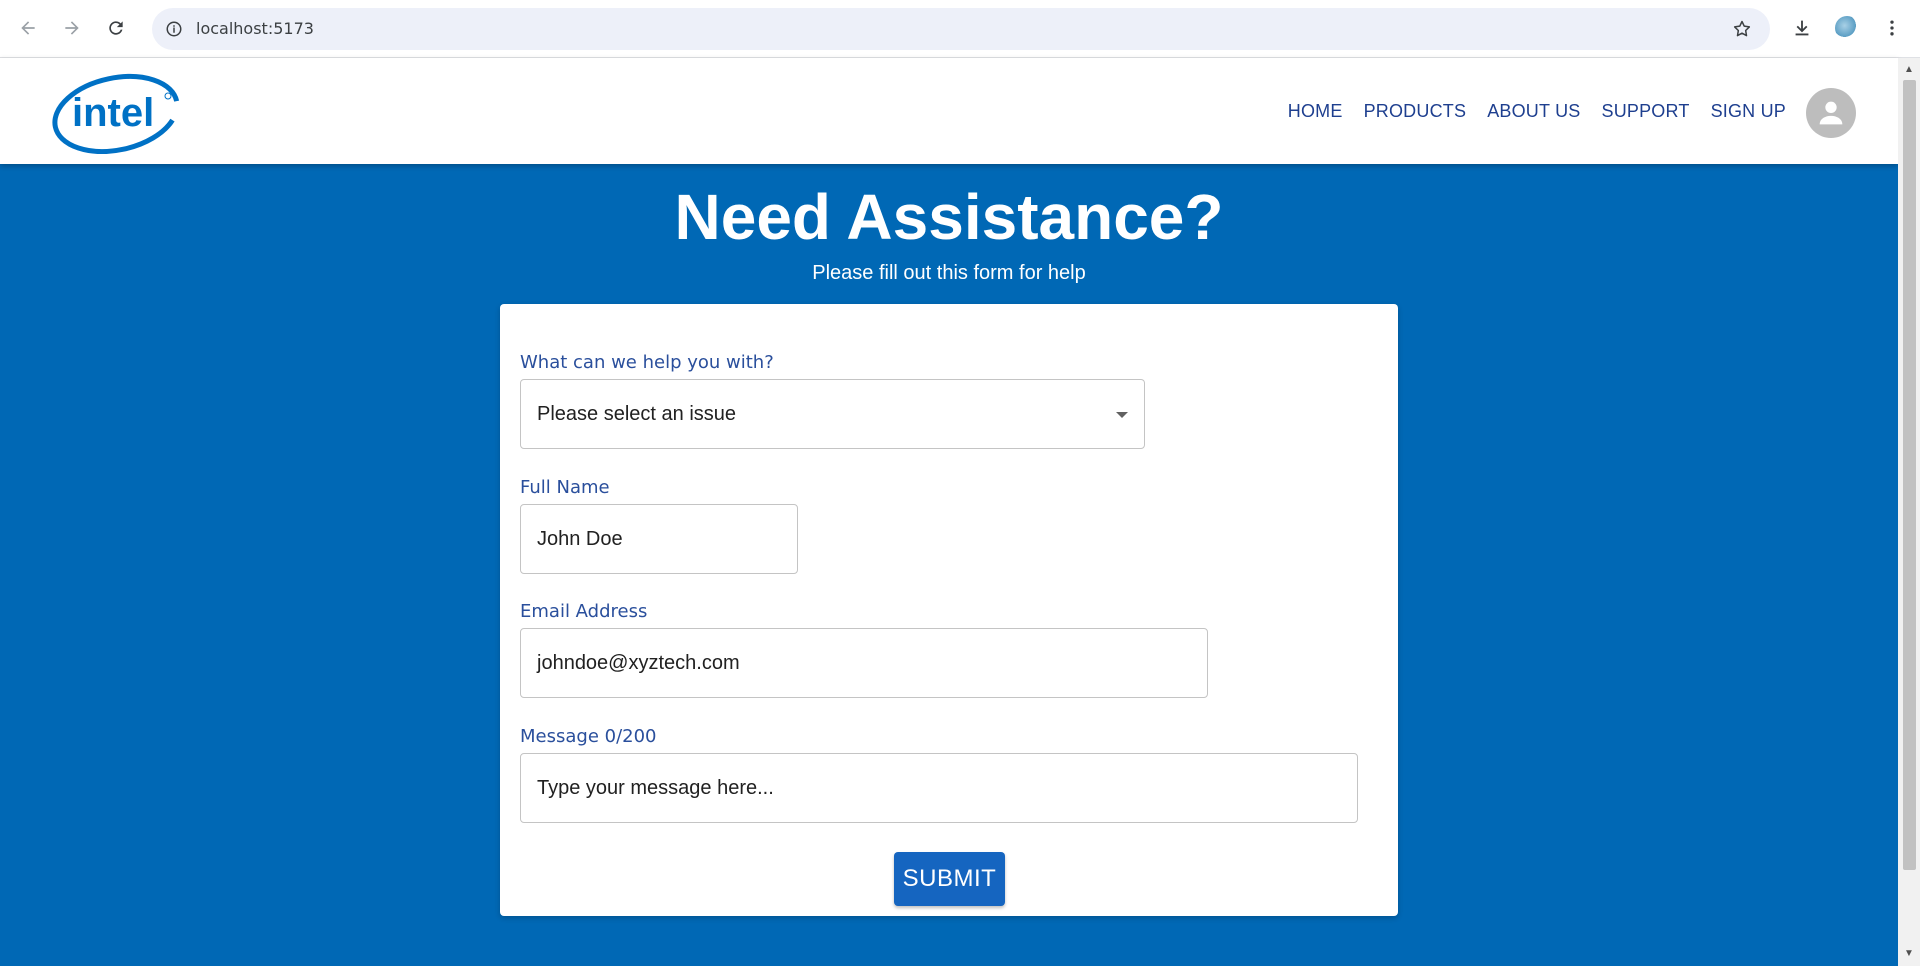 The height and width of the screenshot is (966, 1920). I want to click on main-nav: HOME PRODUCTS ABOUT US SUPPORT SIGN UP, so click(1526, 111).